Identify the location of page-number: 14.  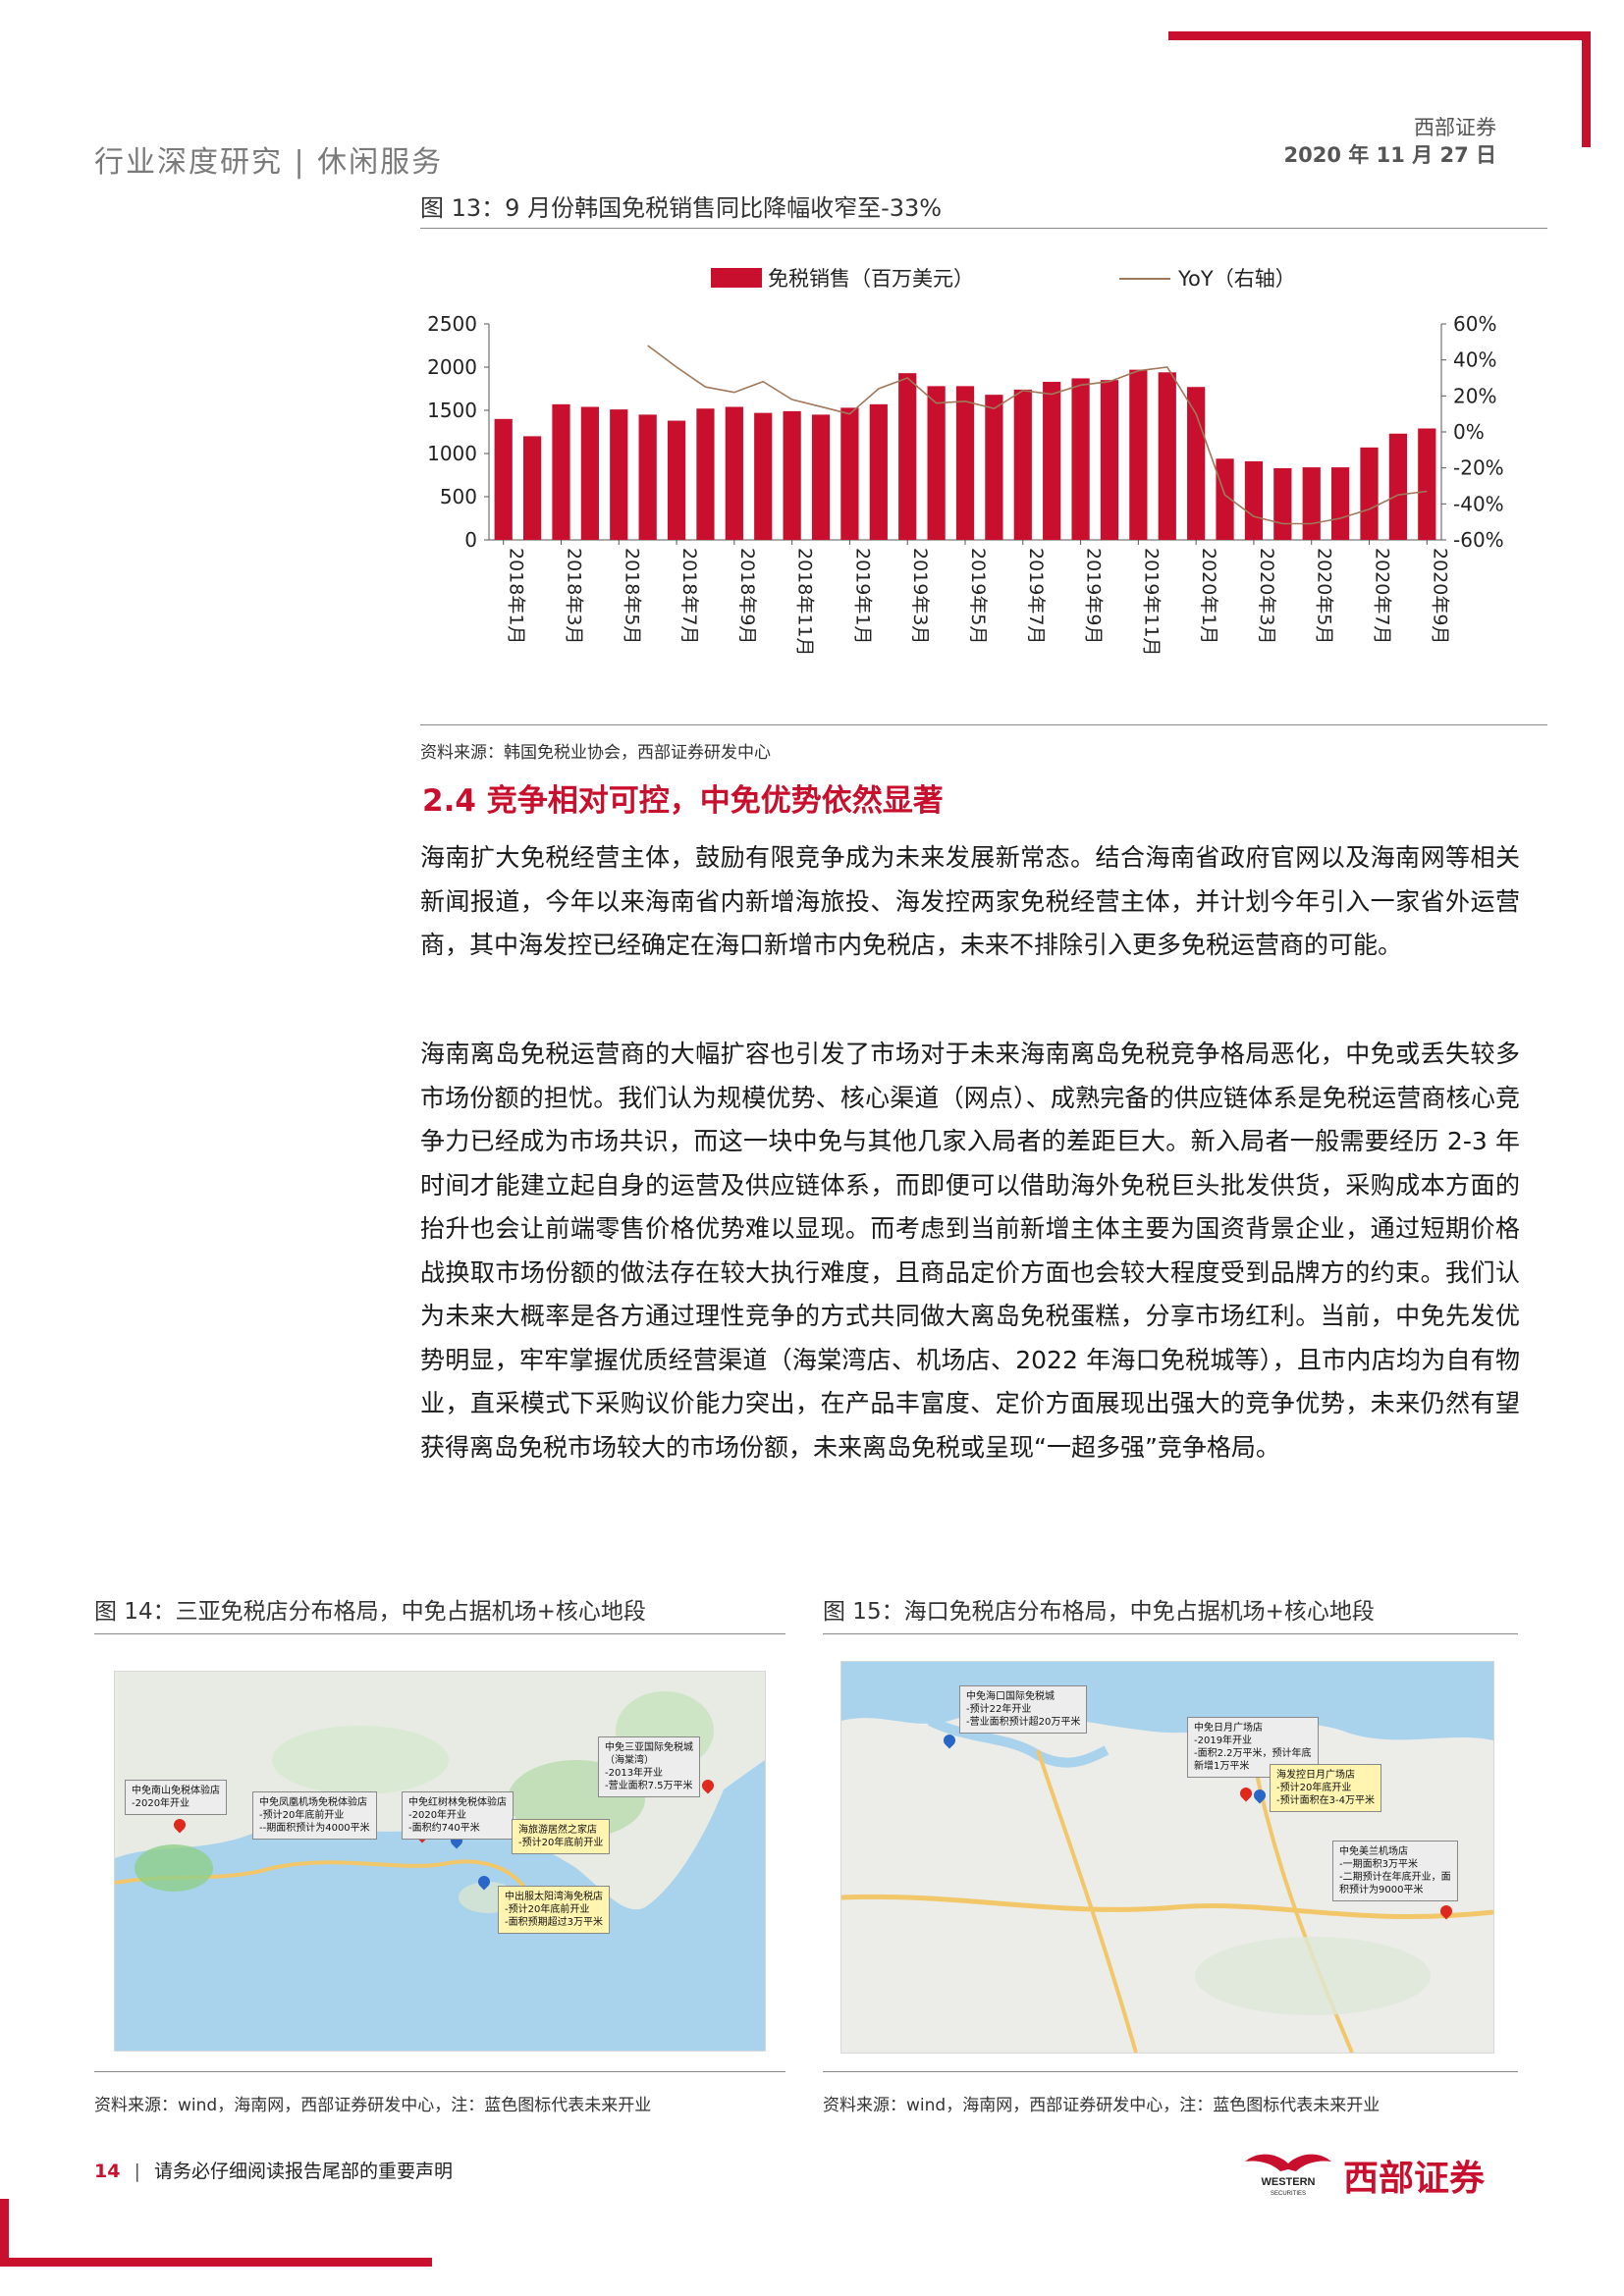
(107, 2171).